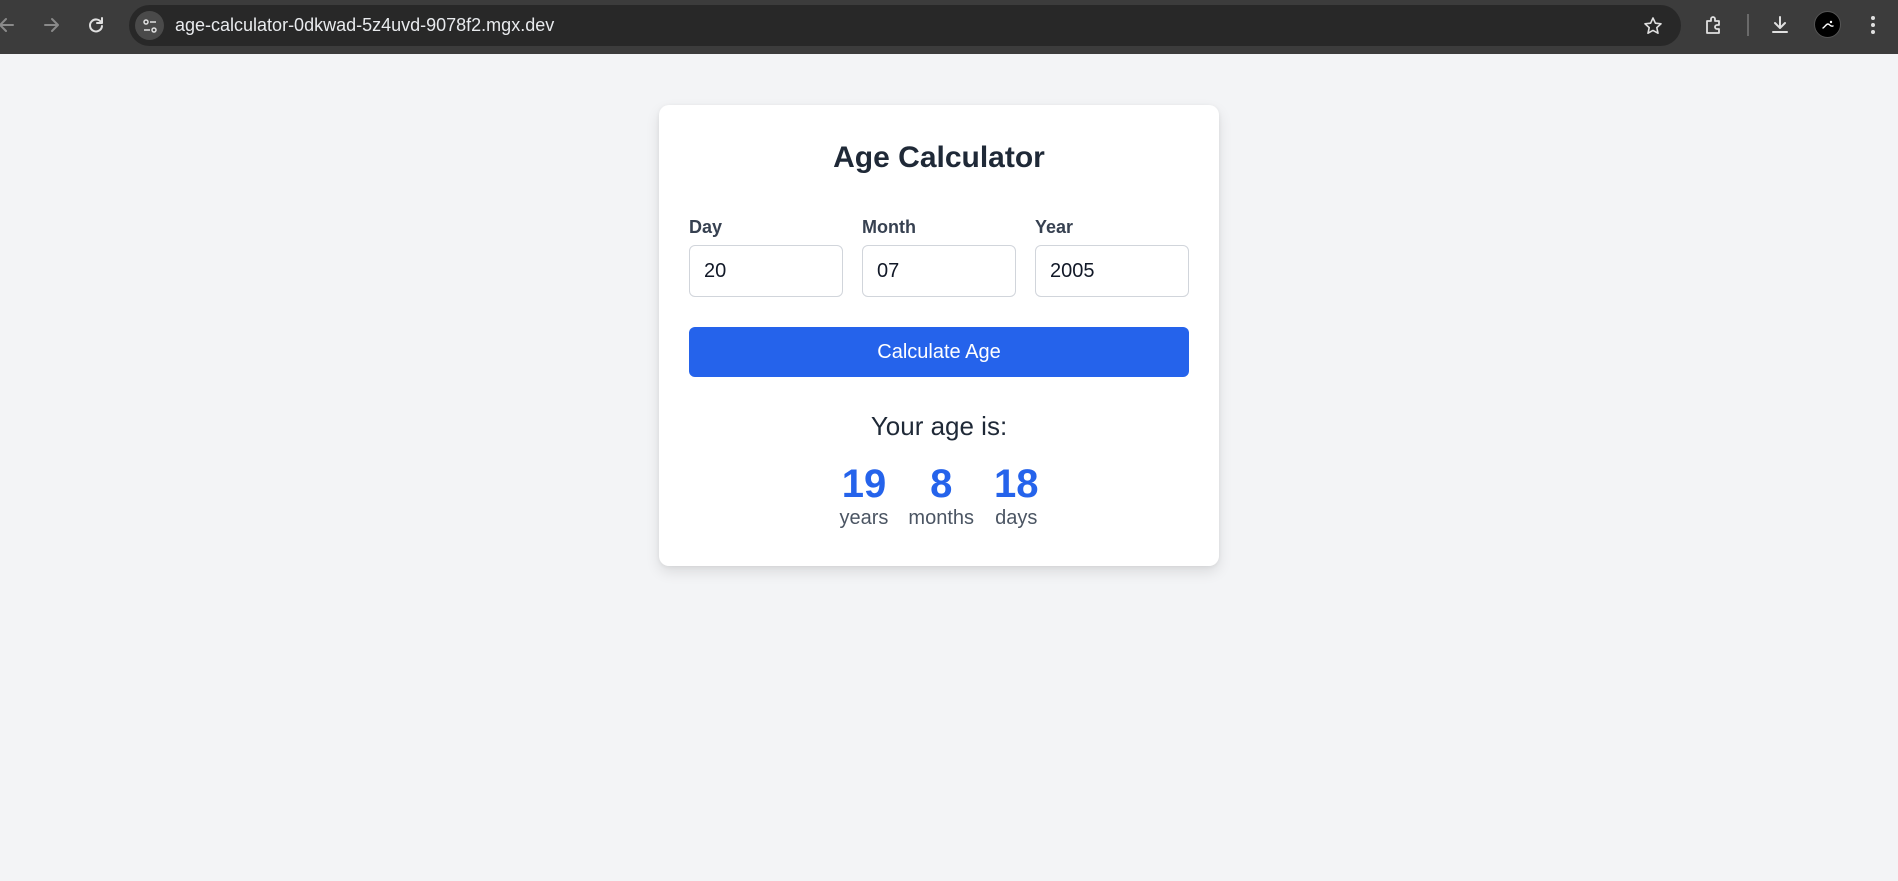 Image resolution: width=1898 pixels, height=881 pixels. What do you see at coordinates (149, 25) in the screenshot?
I see `site-info-icon` at bounding box center [149, 25].